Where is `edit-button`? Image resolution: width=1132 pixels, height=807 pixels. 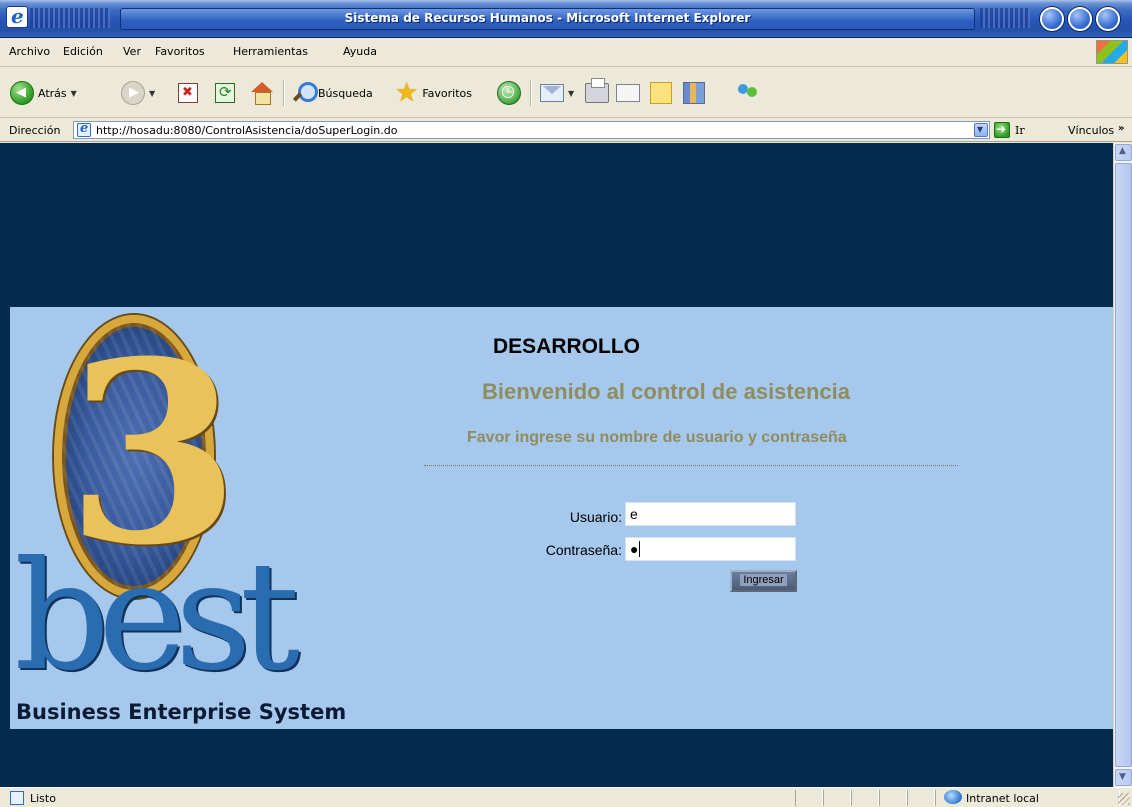 edit-button is located at coordinates (628, 93).